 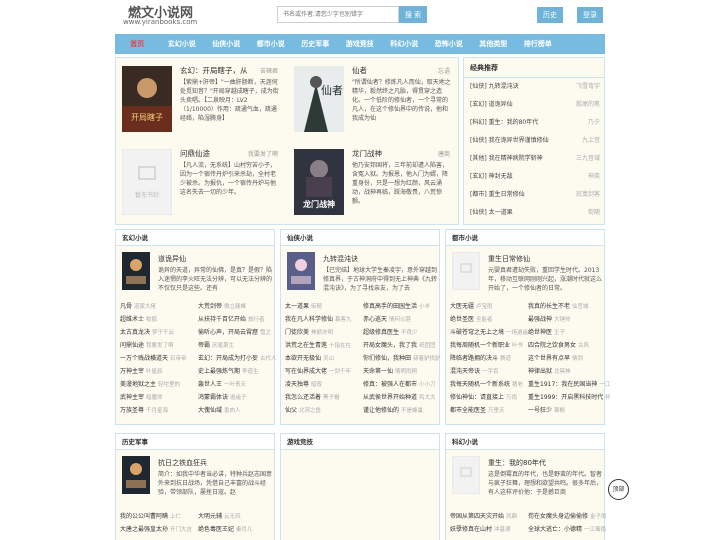 I want to click on book-link-title: 你们修仙，我种田, so click(x=387, y=358).